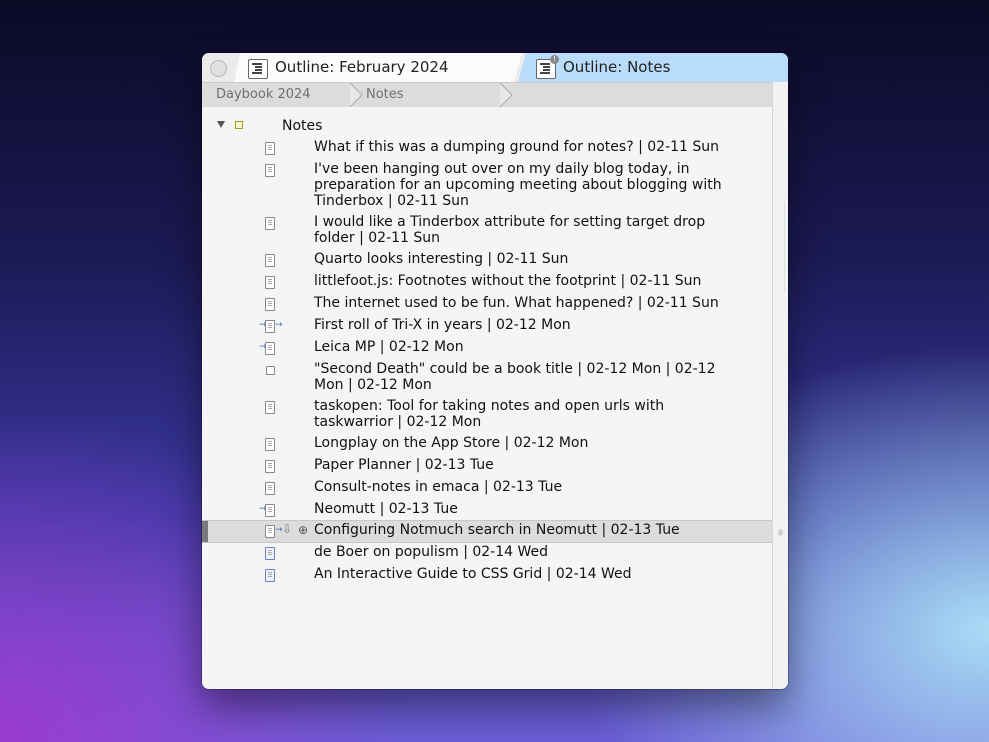 The height and width of the screenshot is (742, 989). I want to click on breadcrumb: Daybook 2024 Notes, so click(487, 95).